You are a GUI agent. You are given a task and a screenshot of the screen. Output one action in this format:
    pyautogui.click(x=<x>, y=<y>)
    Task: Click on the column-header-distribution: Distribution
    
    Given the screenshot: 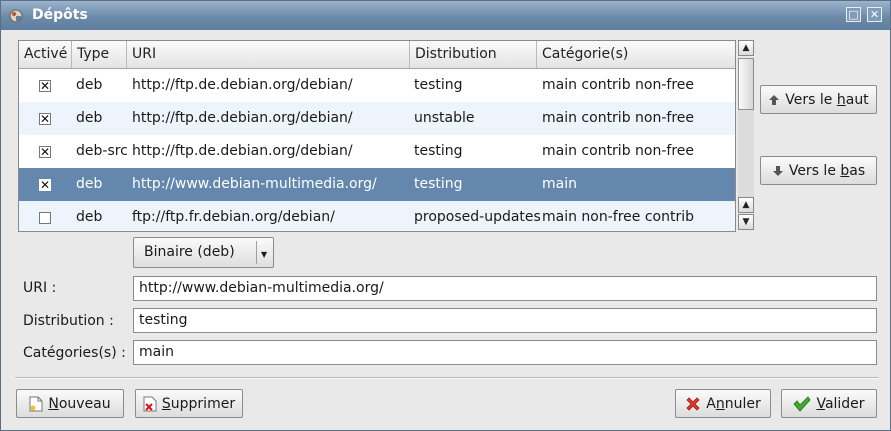 What is the action you would take?
    pyautogui.click(x=473, y=54)
    